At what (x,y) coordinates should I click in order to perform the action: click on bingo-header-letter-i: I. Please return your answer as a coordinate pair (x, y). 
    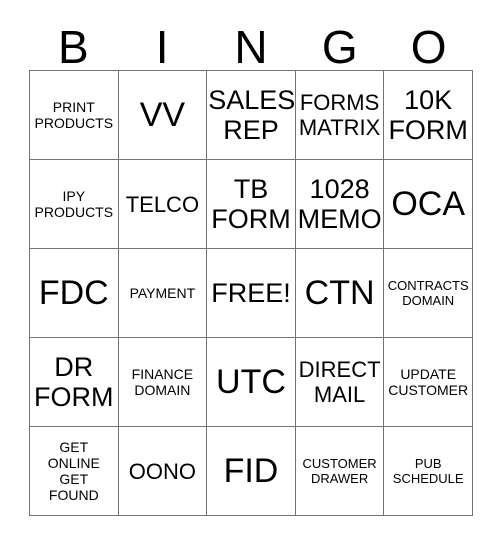
    Looking at the image, I should click on (162, 47).